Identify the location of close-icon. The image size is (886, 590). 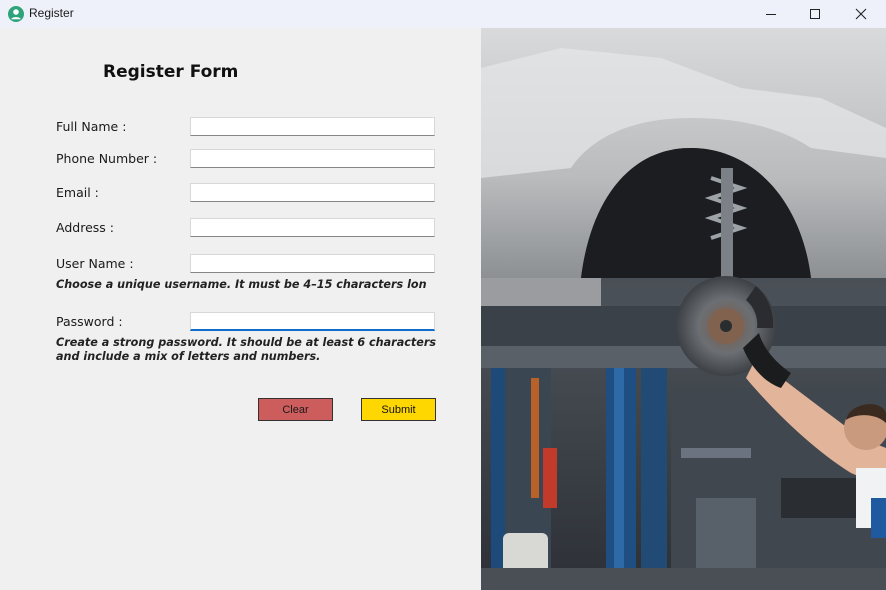
(861, 14).